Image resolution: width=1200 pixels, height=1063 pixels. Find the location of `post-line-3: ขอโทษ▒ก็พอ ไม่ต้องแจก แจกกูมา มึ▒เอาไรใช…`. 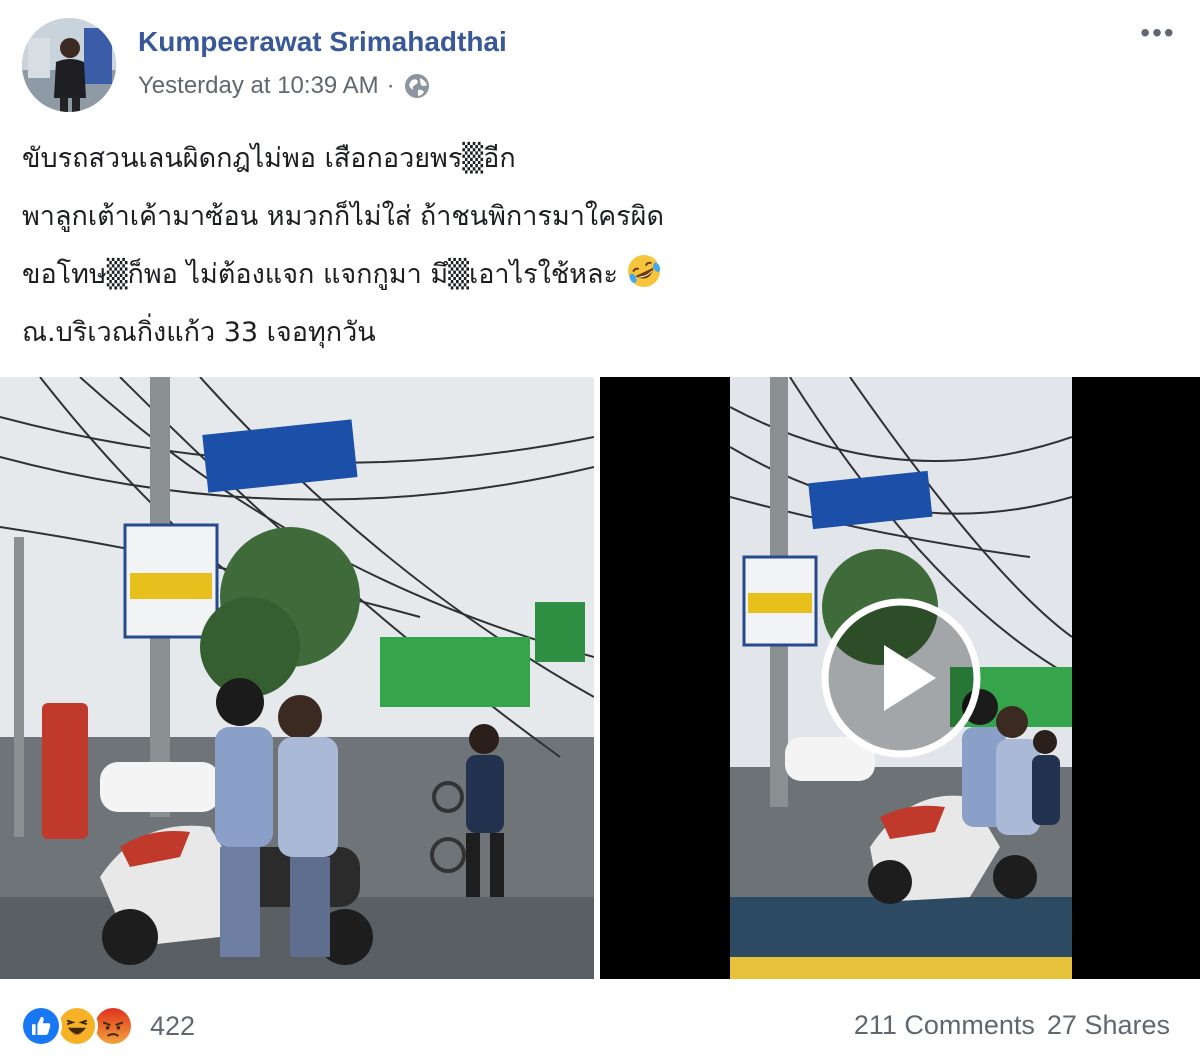

post-line-3: ขอโทษ▒ก็พอ ไม่ต้องแจก แจกกูมา มึ▒เอาไรใช… is located at coordinates (602, 275).